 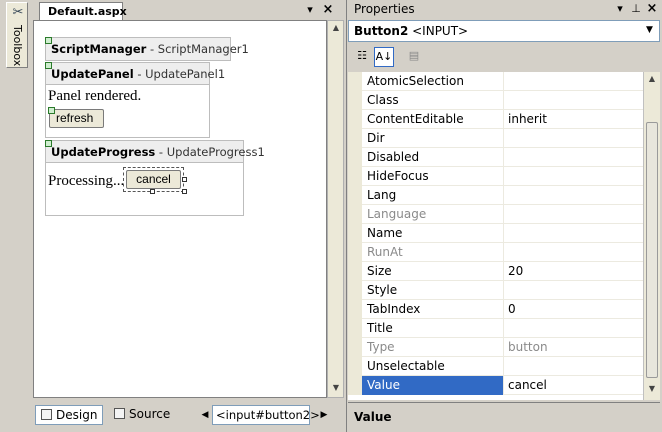 I want to click on properties-close-icon: ×, so click(x=652, y=9).